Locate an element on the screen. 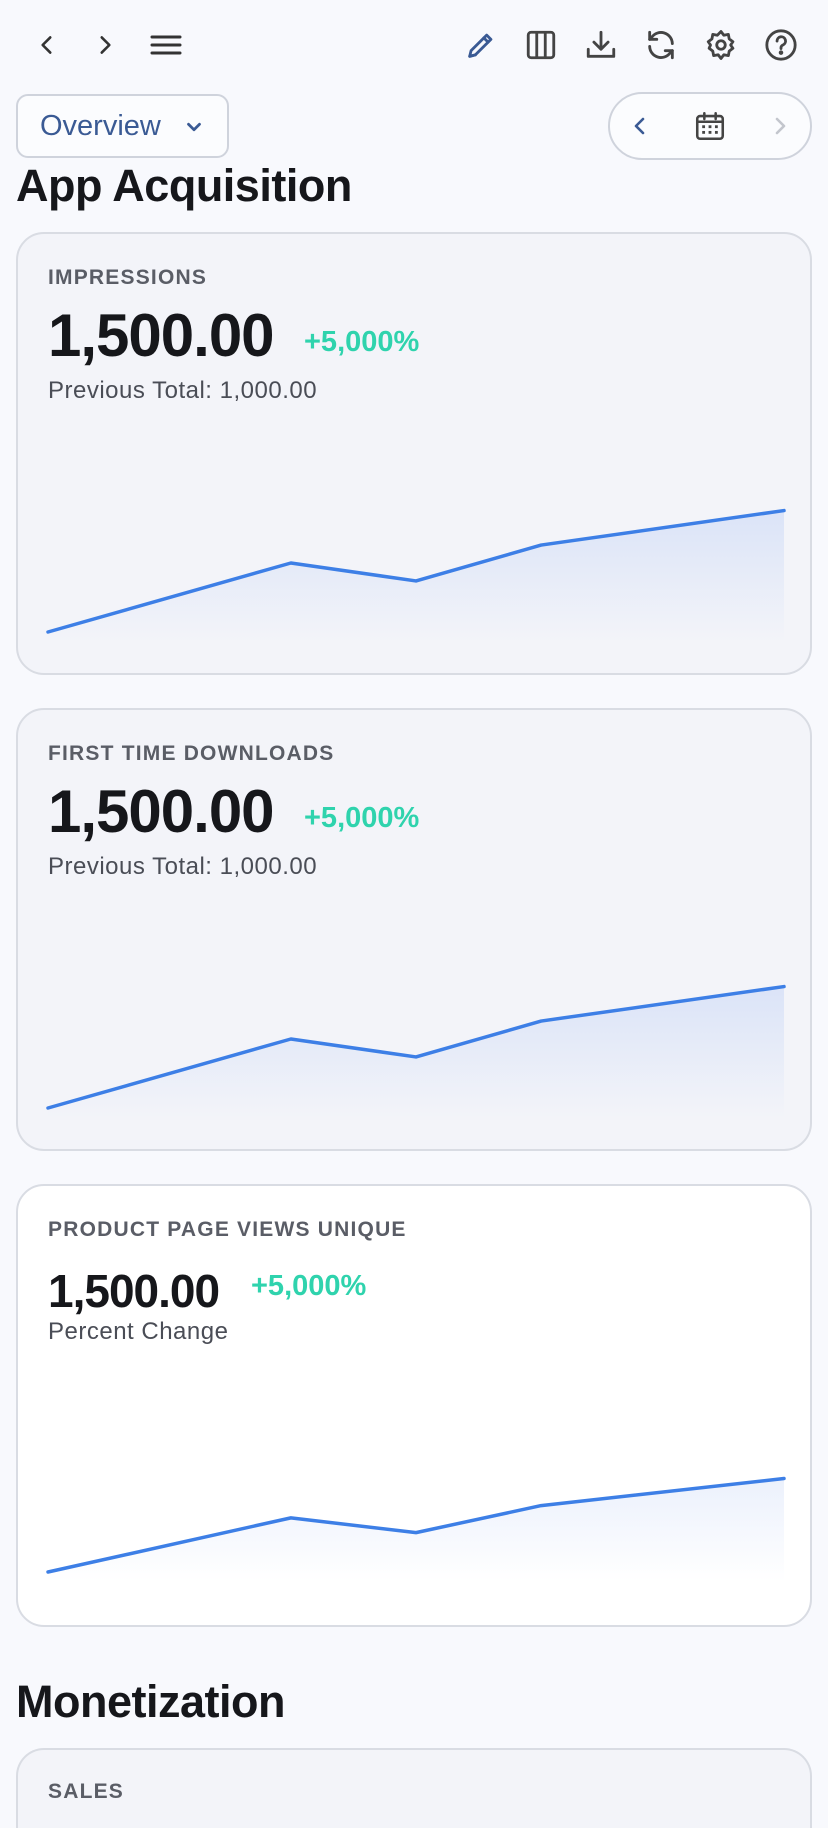 This screenshot has width=828, height=1828. metric-label: SALES is located at coordinates (86, 1791).